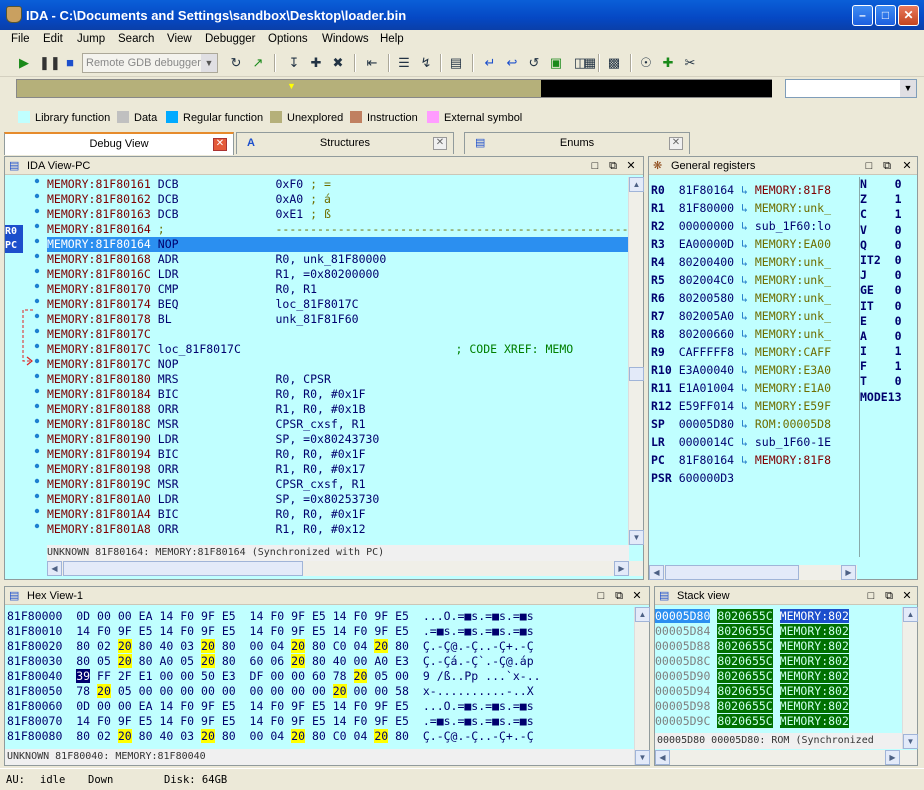  I want to click on register-row: R9 CAFFFFF8 ↳ MEMORY:CAFF, so click(755, 352).